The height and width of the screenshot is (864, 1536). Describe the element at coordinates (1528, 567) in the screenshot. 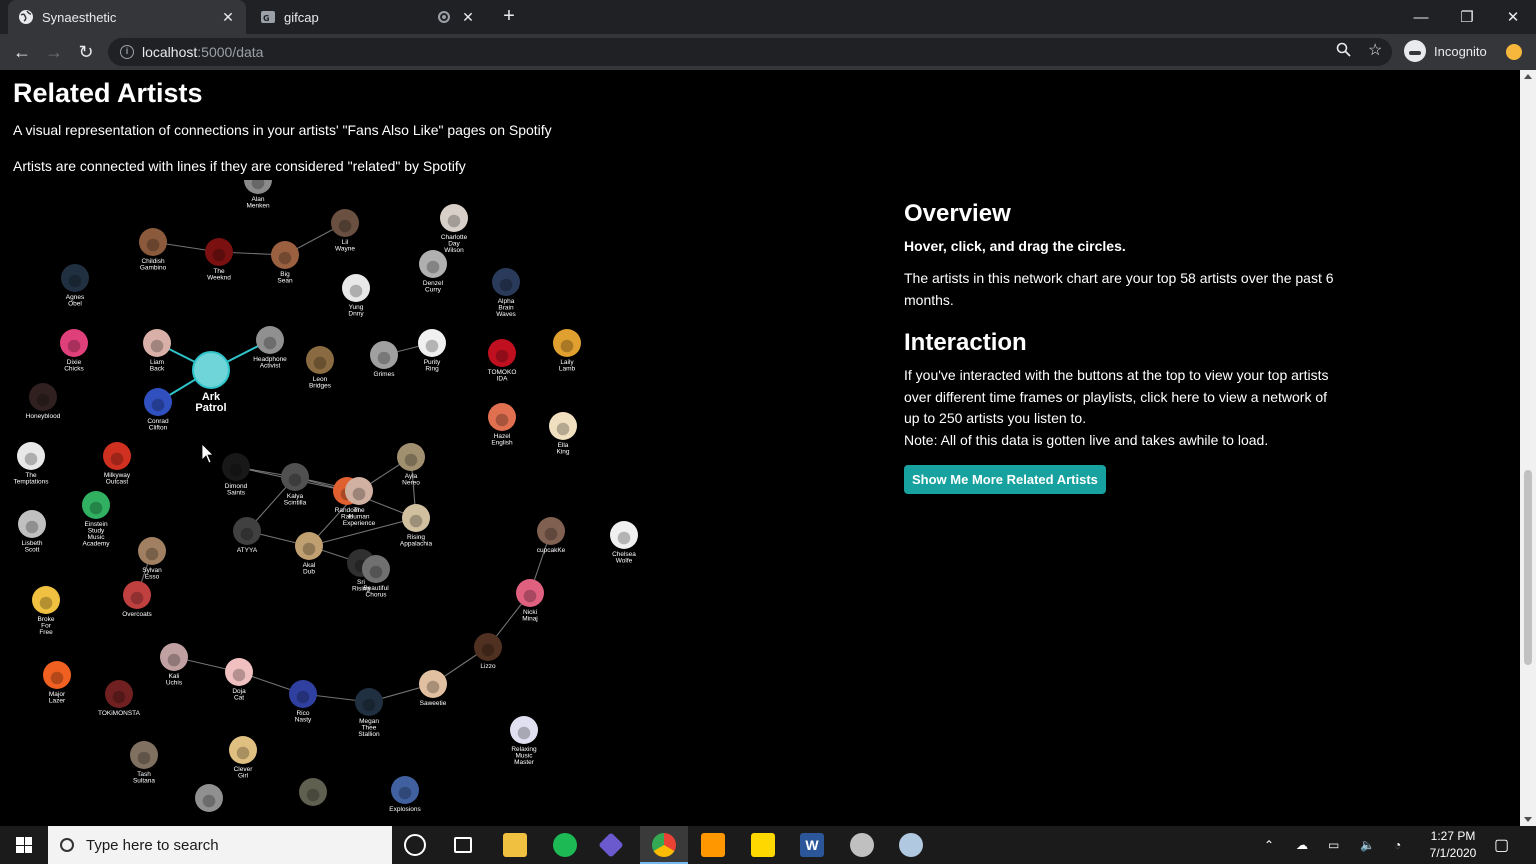

I see `scrollbar-thumb` at that location.